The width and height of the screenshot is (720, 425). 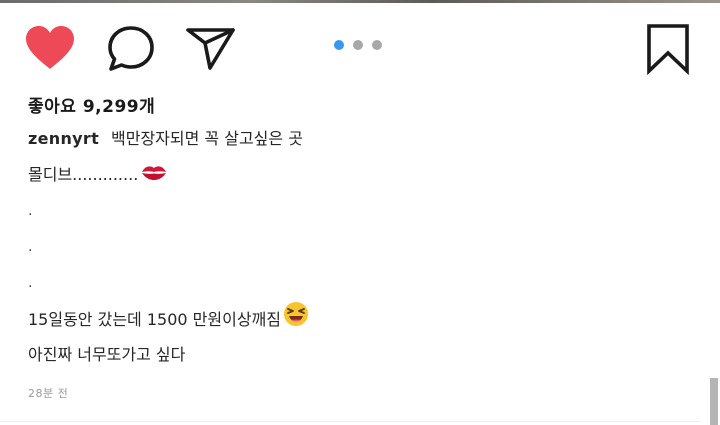 I want to click on share-button, so click(x=211, y=48).